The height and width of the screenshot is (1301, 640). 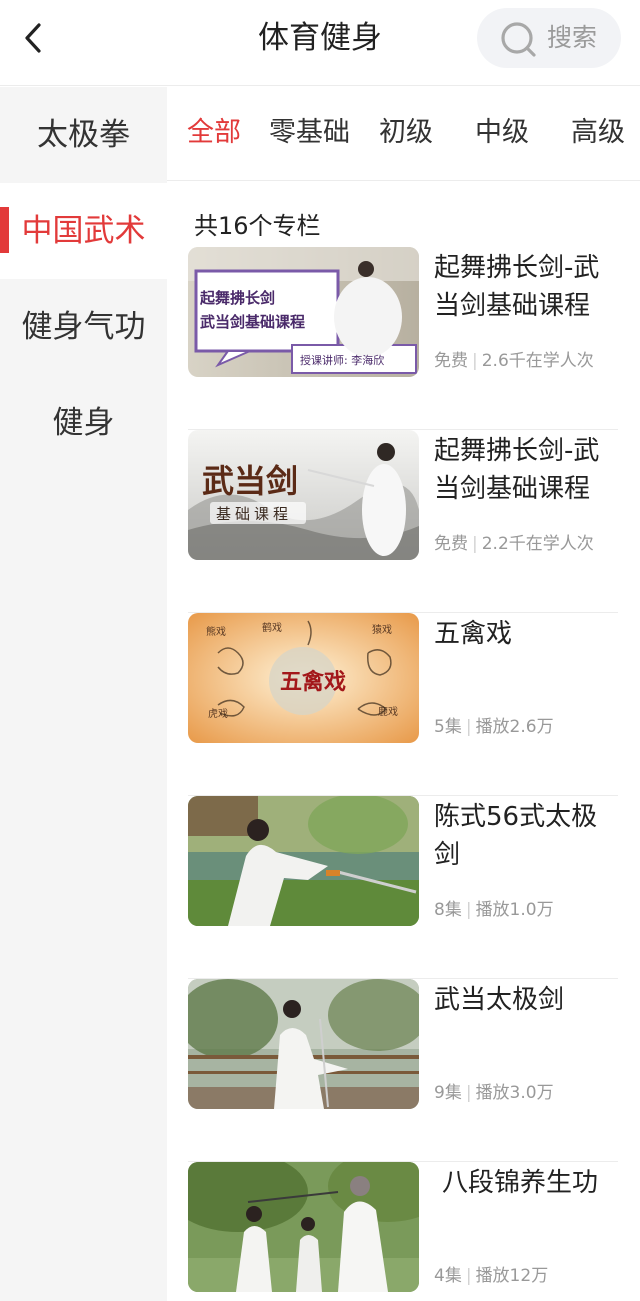 What do you see at coordinates (518, 39) in the screenshot?
I see `search-icon` at bounding box center [518, 39].